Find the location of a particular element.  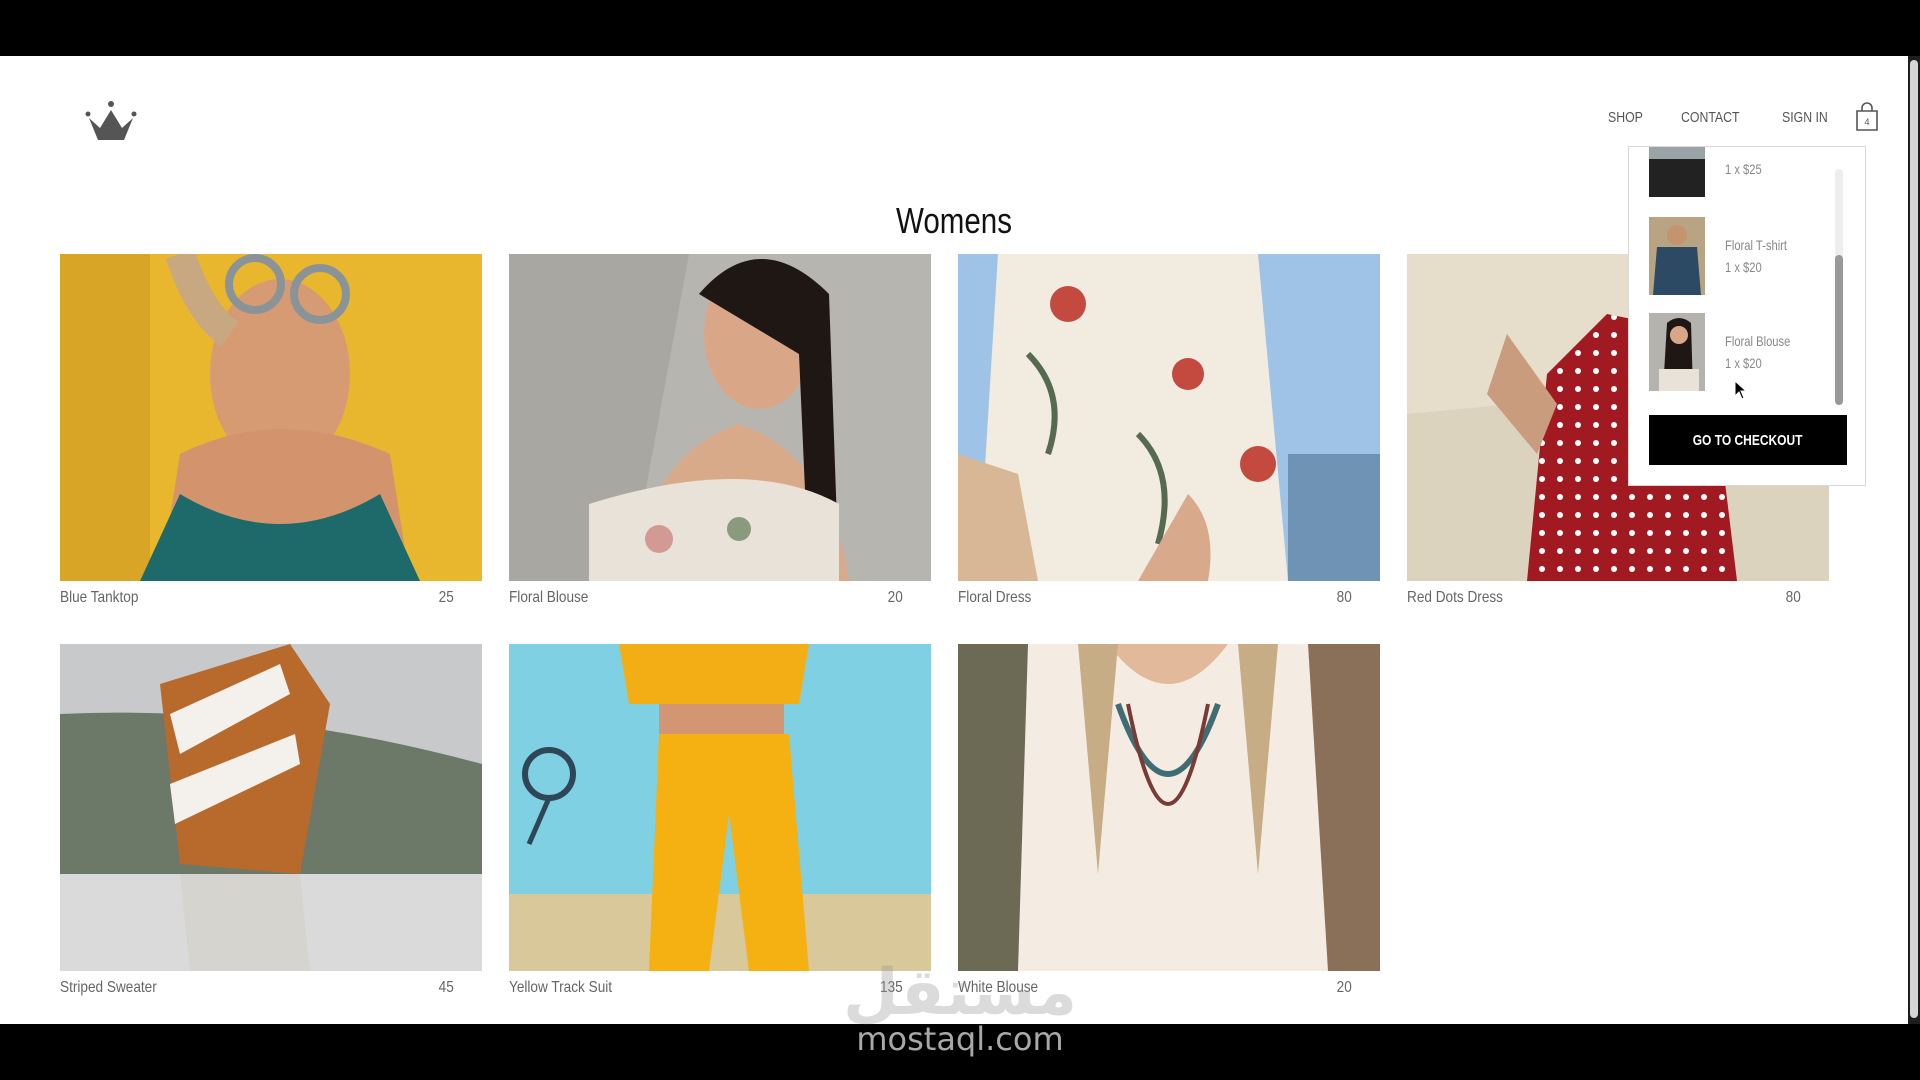

nav-shop: SHOP is located at coordinates (1625, 117).